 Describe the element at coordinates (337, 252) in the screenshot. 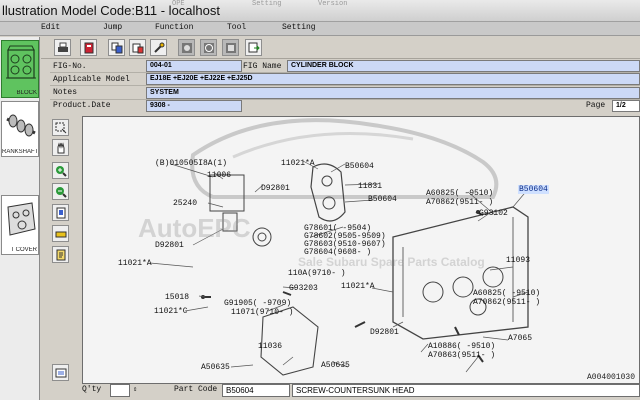

I see `part-callout: G78604(9608- )` at that location.